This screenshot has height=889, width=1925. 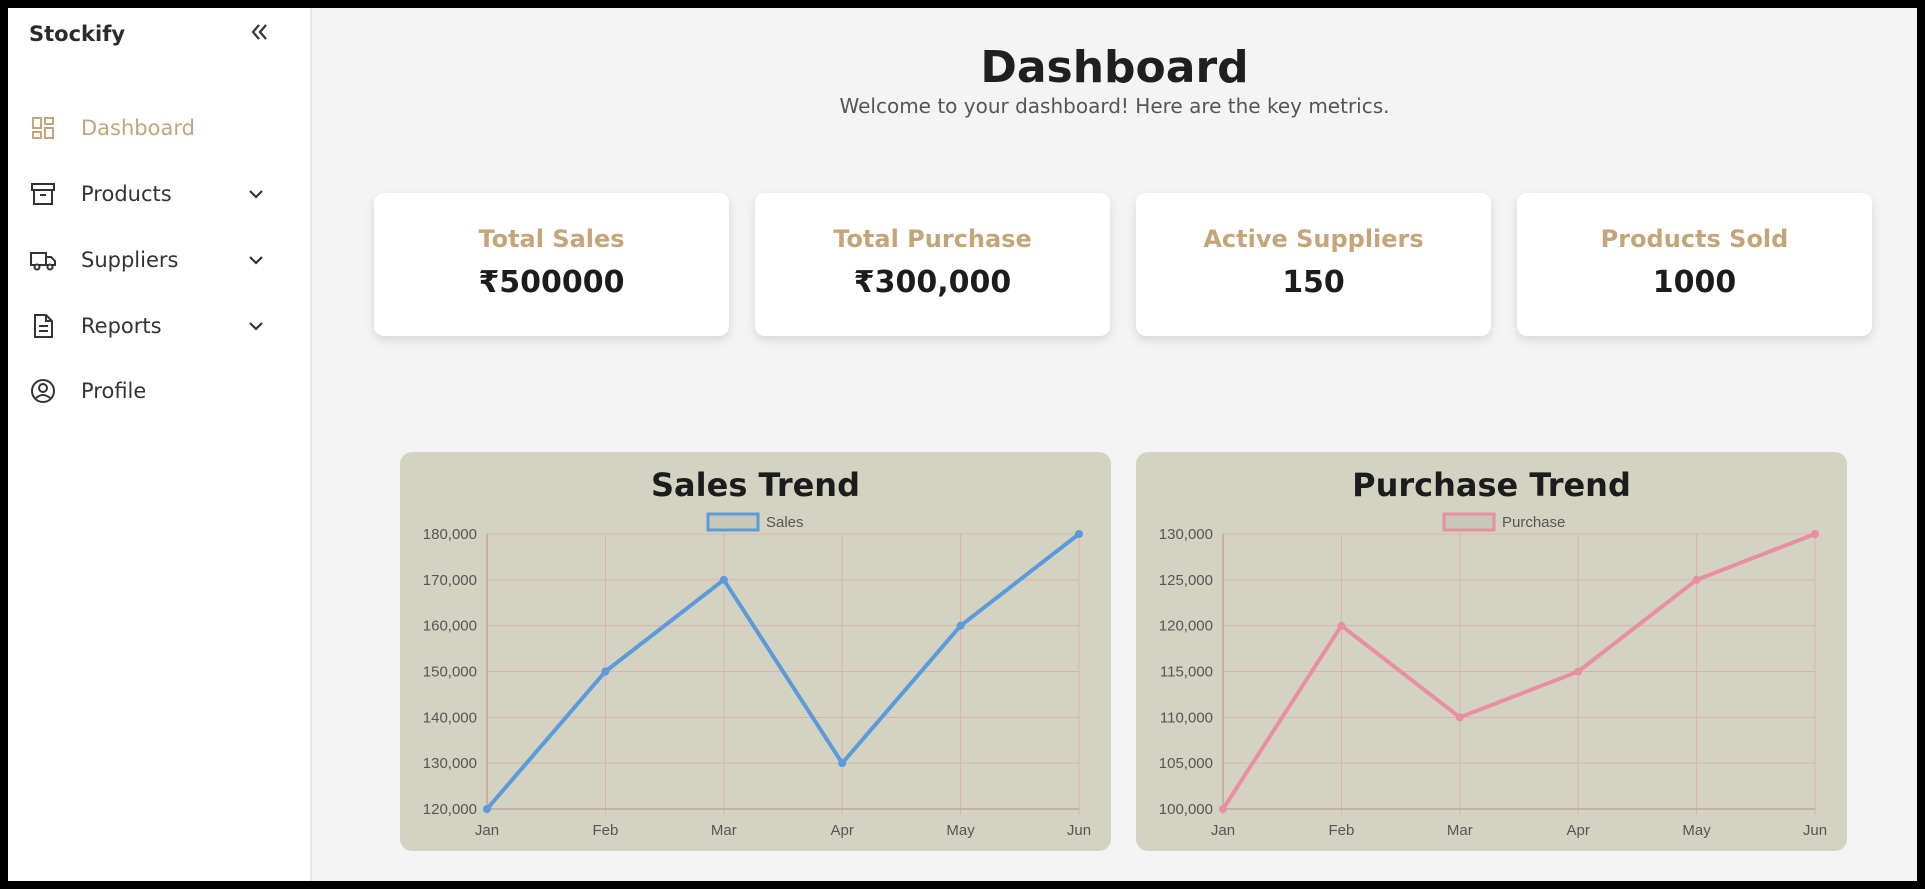 I want to click on y-tick-label: 140,000, so click(x=450, y=717).